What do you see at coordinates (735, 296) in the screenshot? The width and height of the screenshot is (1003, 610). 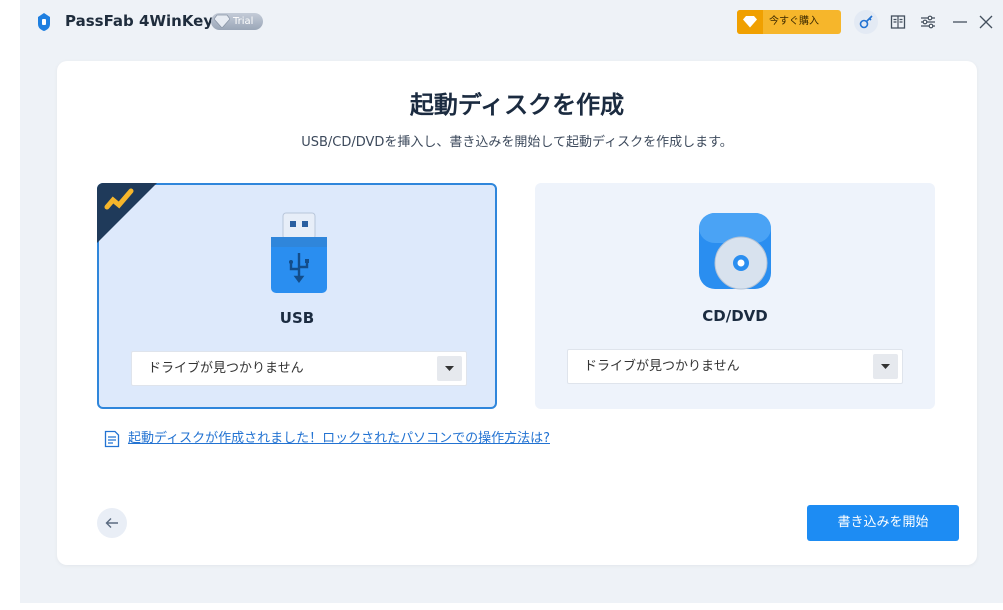 I see `cd-dvd-option-card: CD/DVD ドライブが見つかりません` at bounding box center [735, 296].